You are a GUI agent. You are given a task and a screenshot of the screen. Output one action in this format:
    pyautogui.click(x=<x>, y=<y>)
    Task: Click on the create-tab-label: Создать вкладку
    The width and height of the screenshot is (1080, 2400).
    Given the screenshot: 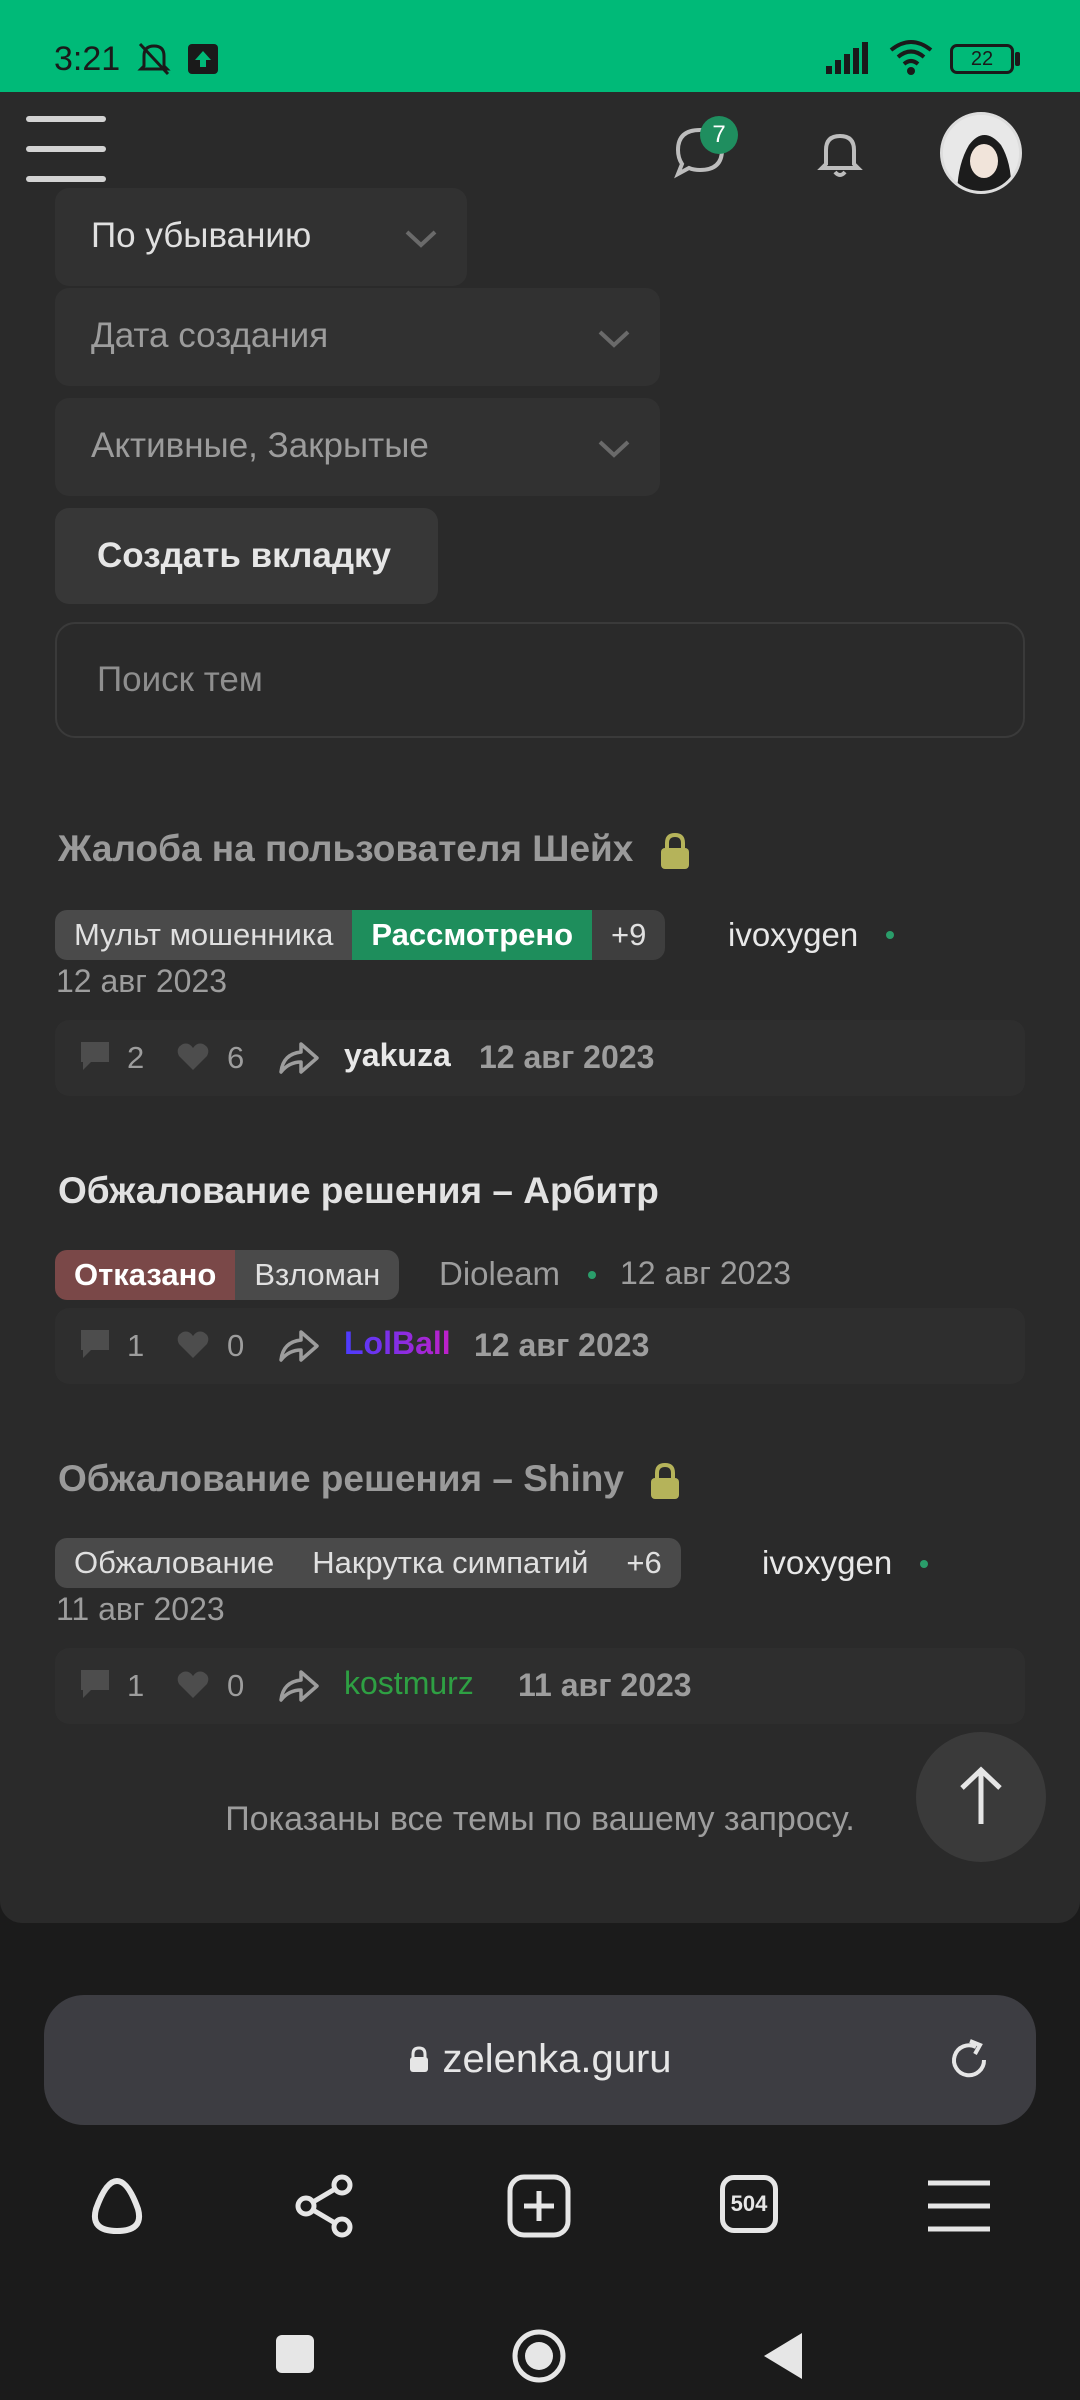 What is the action you would take?
    pyautogui.click(x=244, y=555)
    